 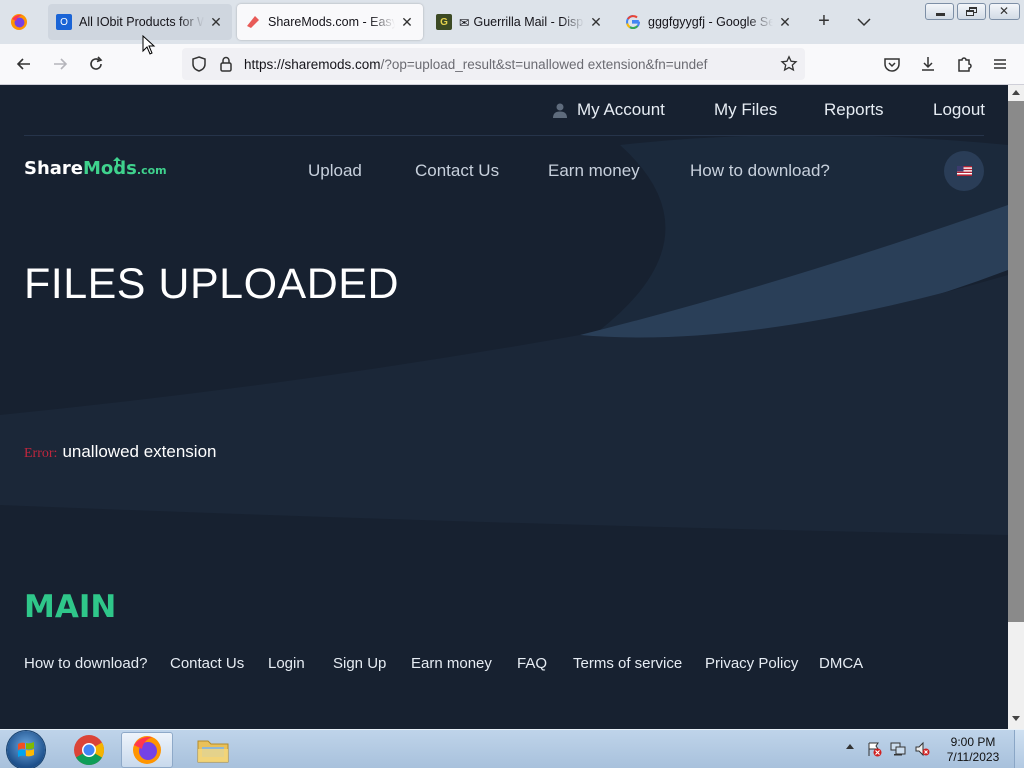 What do you see at coordinates (532, 663) in the screenshot?
I see `footer-link-faq: FAQ` at bounding box center [532, 663].